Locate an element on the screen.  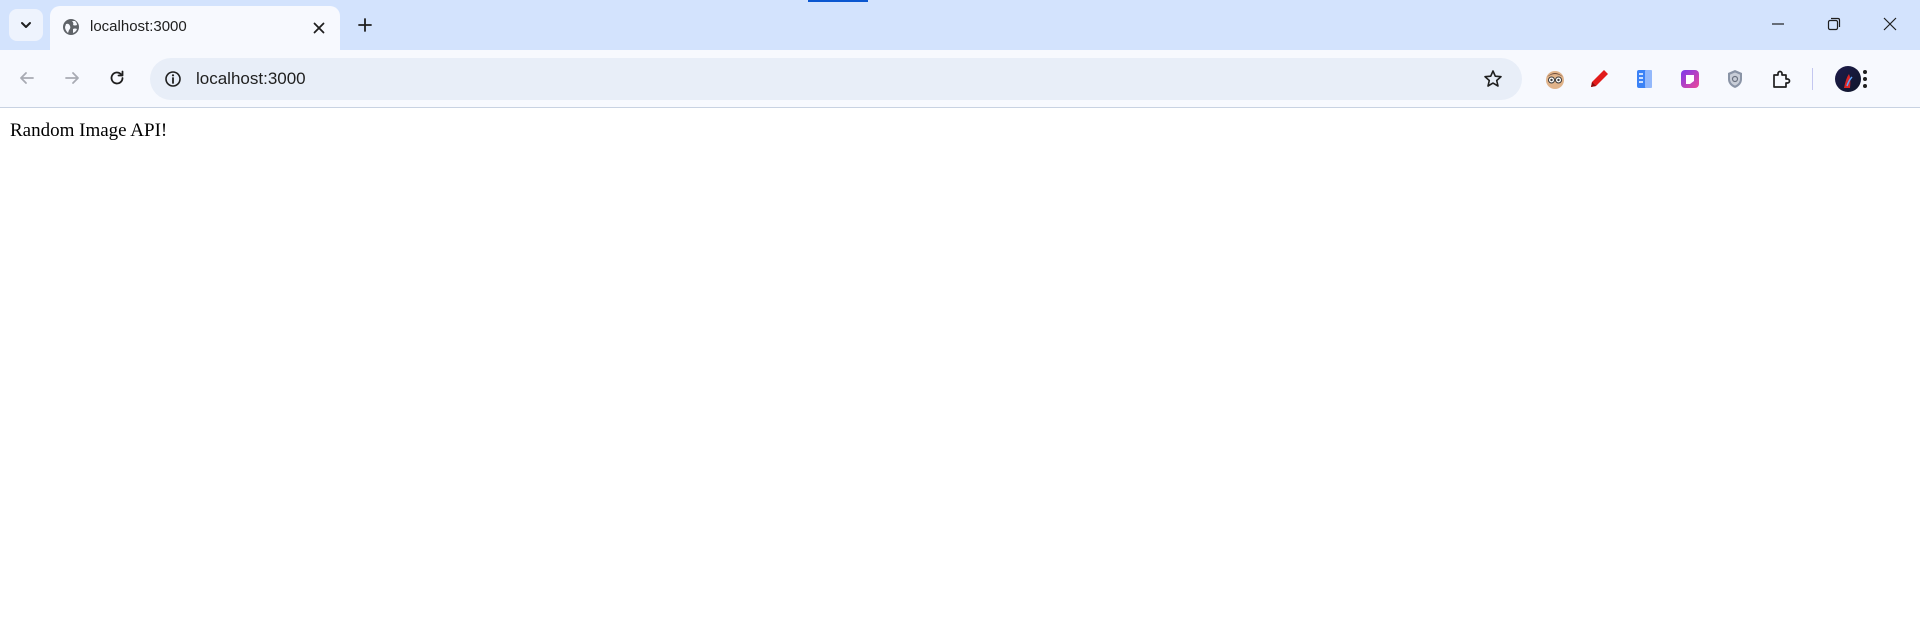
tab-strip: localhost:3000 is located at coordinates (960, 25).